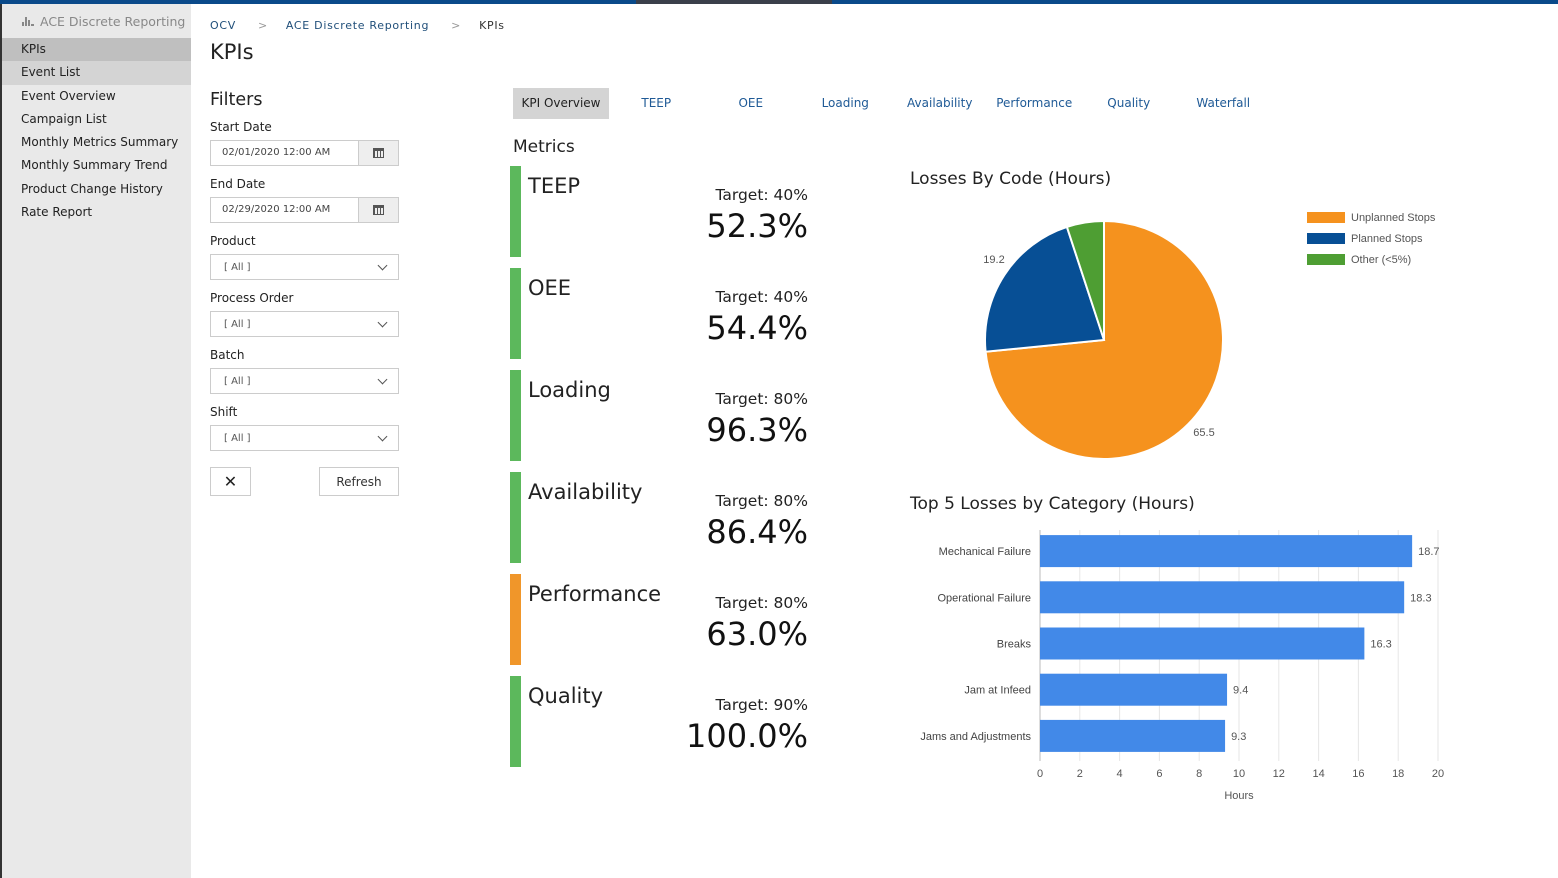 This screenshot has width=1558, height=878. I want to click on legend-item-unplanned-stops: Unplanned Stops, so click(1371, 217).